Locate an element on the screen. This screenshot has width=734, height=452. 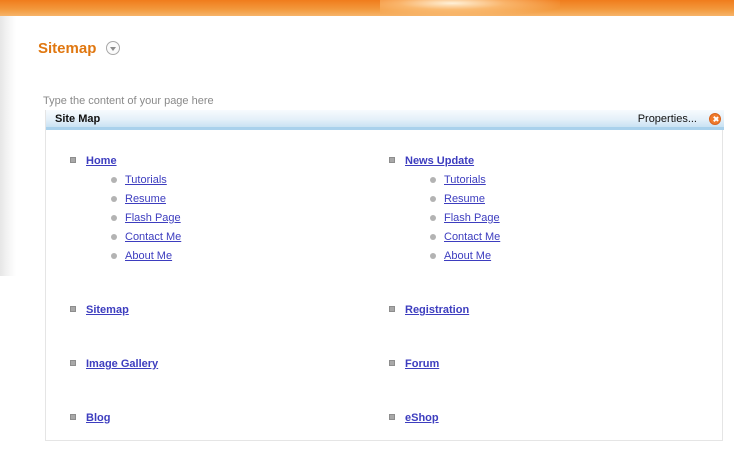
page-title: Sitemap is located at coordinates (67, 48).